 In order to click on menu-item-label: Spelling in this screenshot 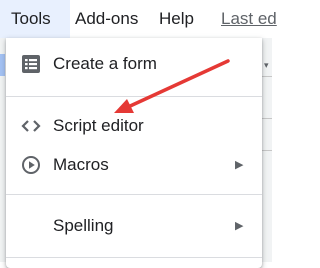, I will do `click(83, 225)`.